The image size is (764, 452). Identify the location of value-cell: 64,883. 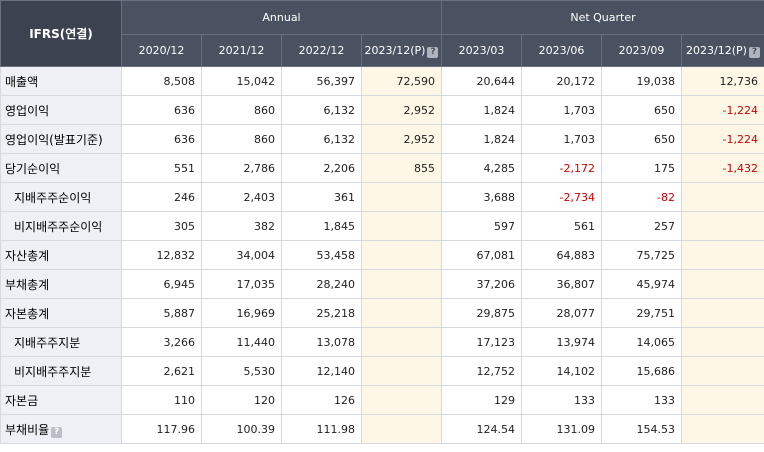
(561, 255).